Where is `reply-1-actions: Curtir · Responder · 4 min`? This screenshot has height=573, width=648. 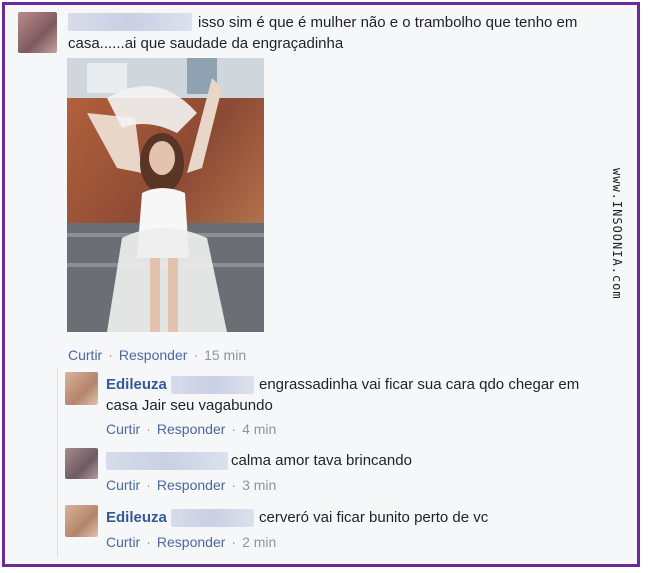
reply-1-actions: Curtir · Responder · 4 min is located at coordinates (191, 429).